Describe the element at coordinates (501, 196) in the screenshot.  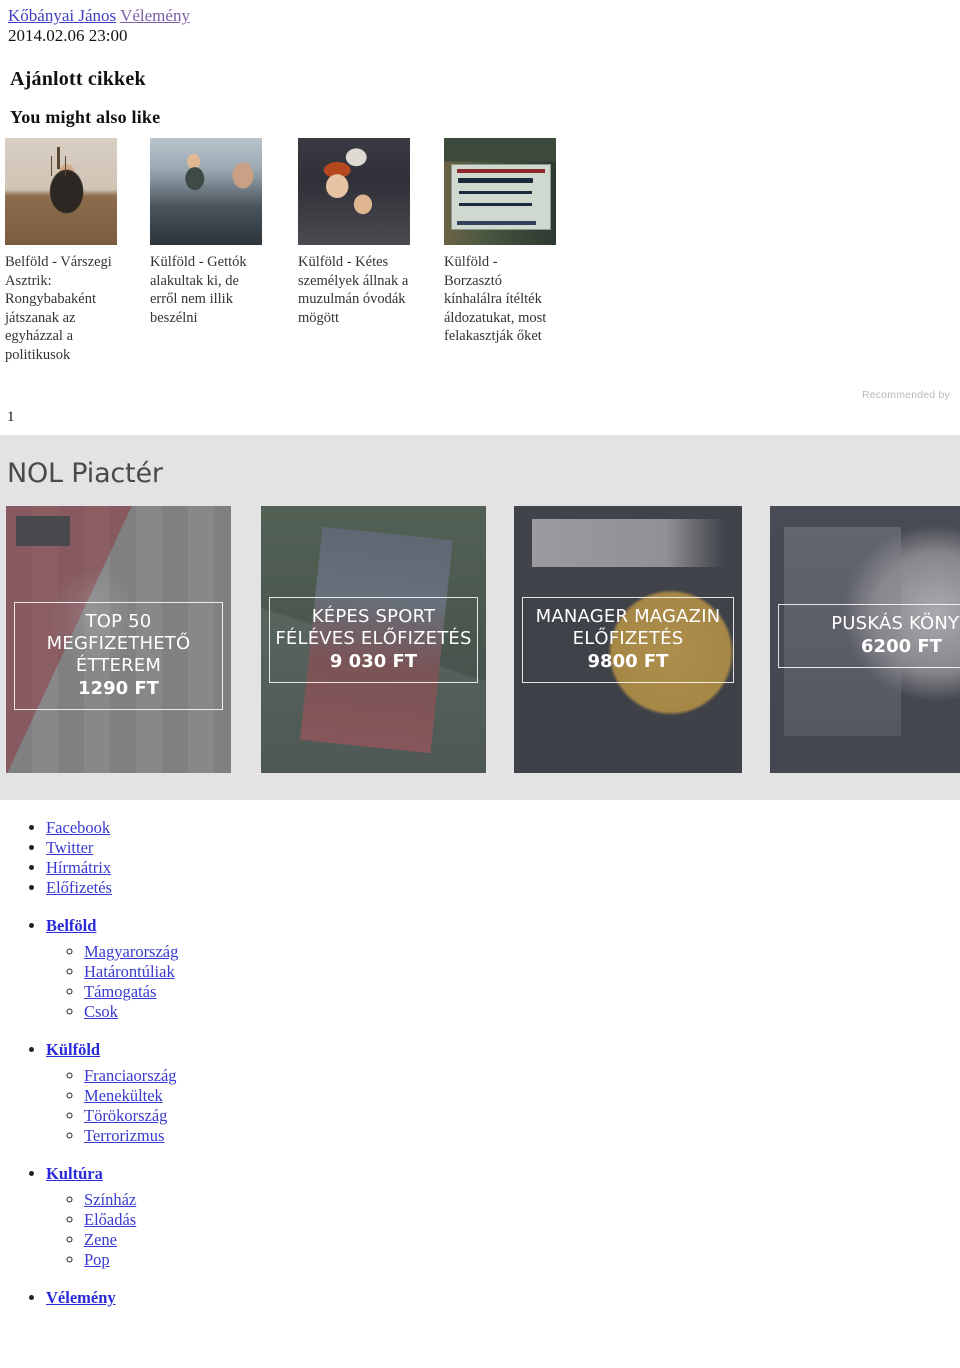
I see `protest-placard` at that location.